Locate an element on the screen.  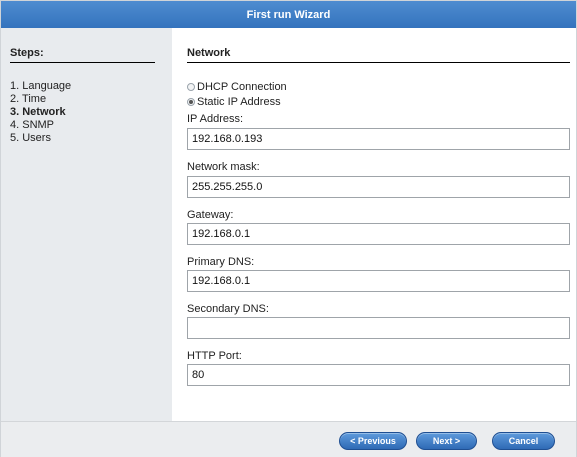
steps-title: Steps: is located at coordinates (27, 53).